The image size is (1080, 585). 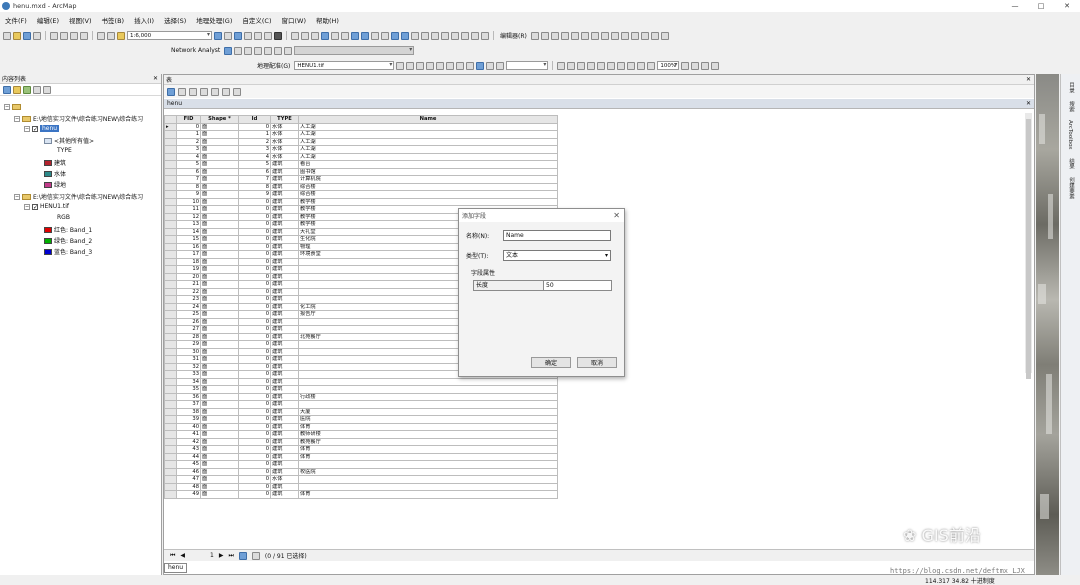 What do you see at coordinates (428, 419) in the screenshot?
I see `name-cell: 医院` at bounding box center [428, 419].